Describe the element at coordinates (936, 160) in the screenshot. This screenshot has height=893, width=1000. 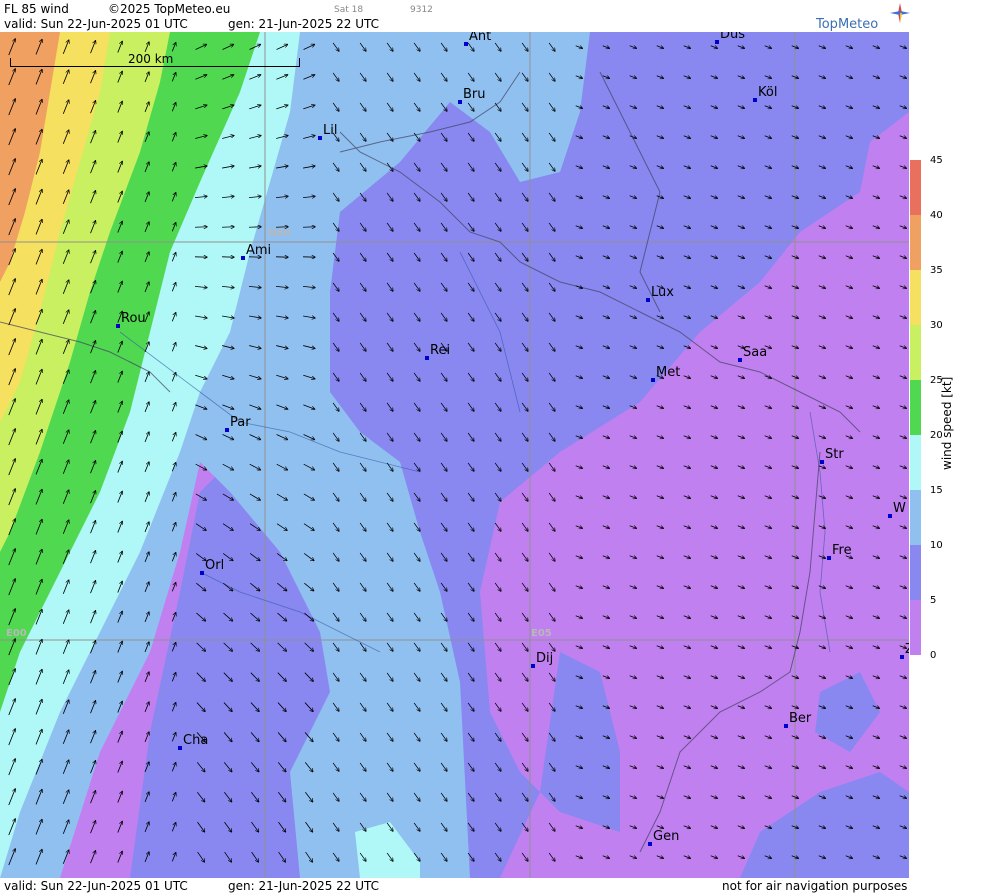
I see `legend-tick-label: 45` at that location.